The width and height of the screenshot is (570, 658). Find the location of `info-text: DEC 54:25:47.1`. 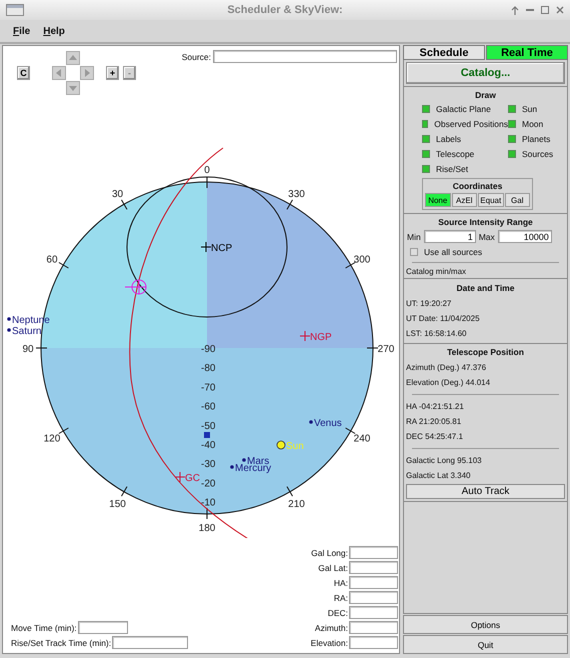

info-text: DEC 54:25:47.1 is located at coordinates (435, 437).